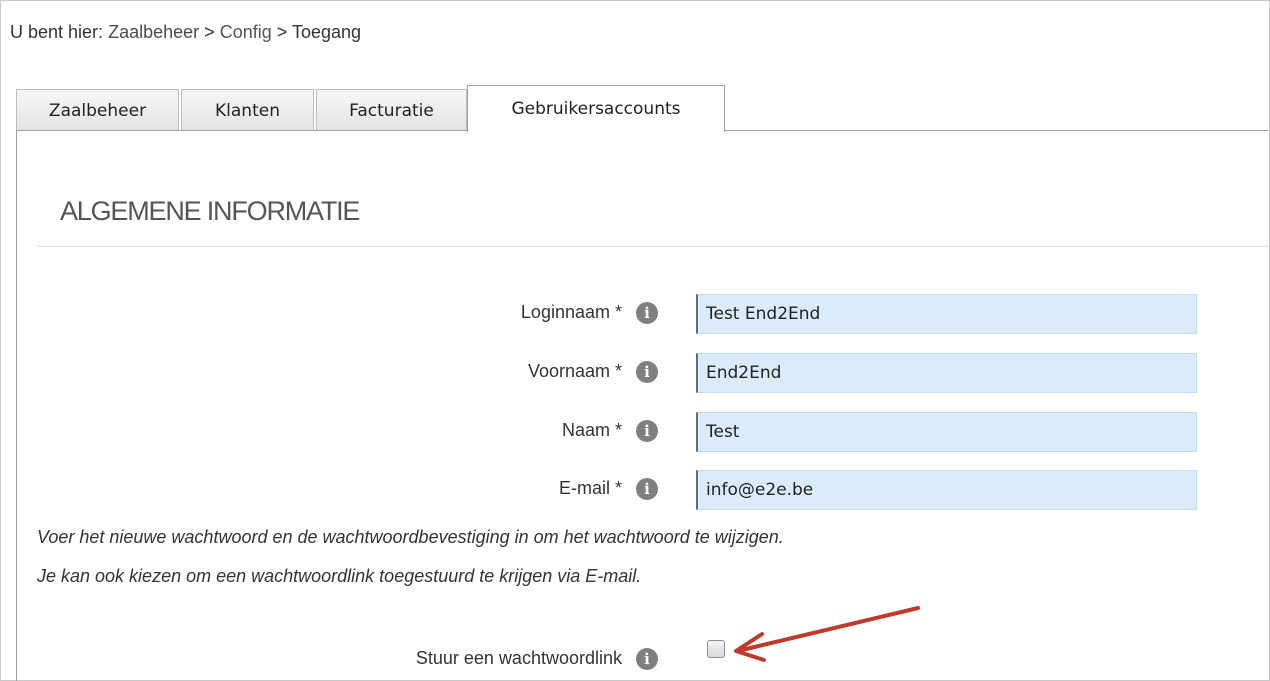 The width and height of the screenshot is (1270, 681). Describe the element at coordinates (326, 32) in the screenshot. I see `breadcrumb-item-toegang: Toegang` at that location.